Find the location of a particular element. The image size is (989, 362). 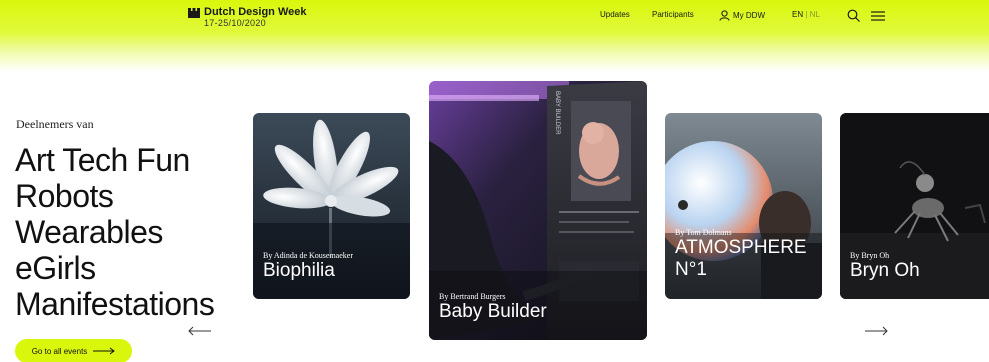

arrow-right-icon is located at coordinates (876, 331).